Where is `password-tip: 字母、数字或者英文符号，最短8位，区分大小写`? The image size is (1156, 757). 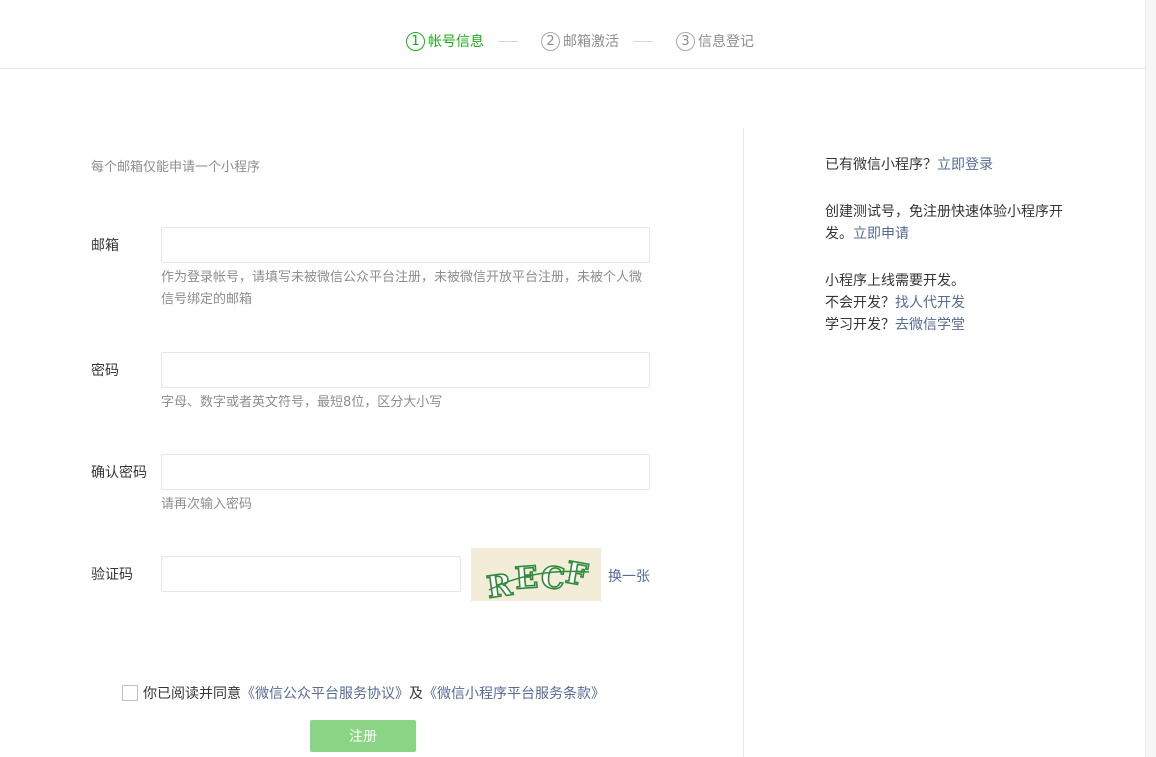
password-tip: 字母、数字或者英文符号，最短8位，区分大小写 is located at coordinates (302, 402).